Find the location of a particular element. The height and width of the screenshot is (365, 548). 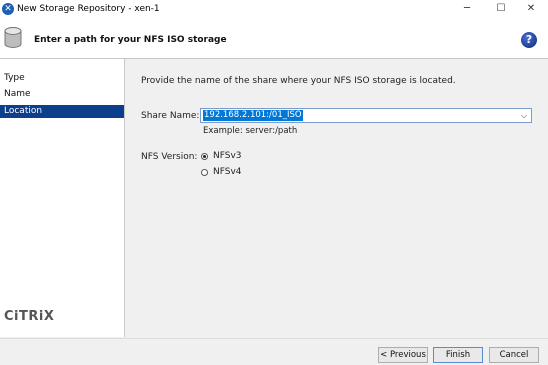

help-icon: ? is located at coordinates (529, 40).